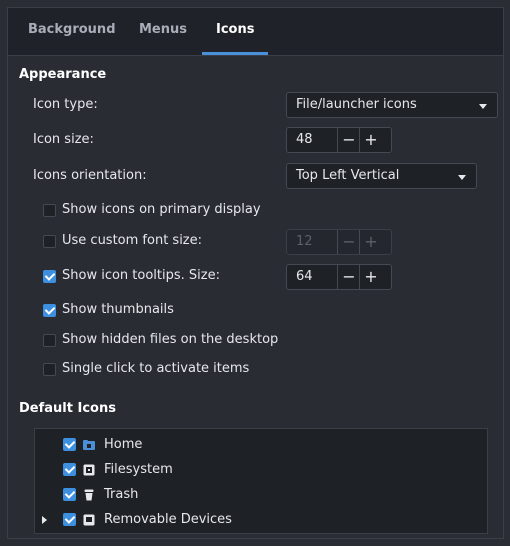  I want to click on tab-bar: Background Menus Icons, so click(255, 32).